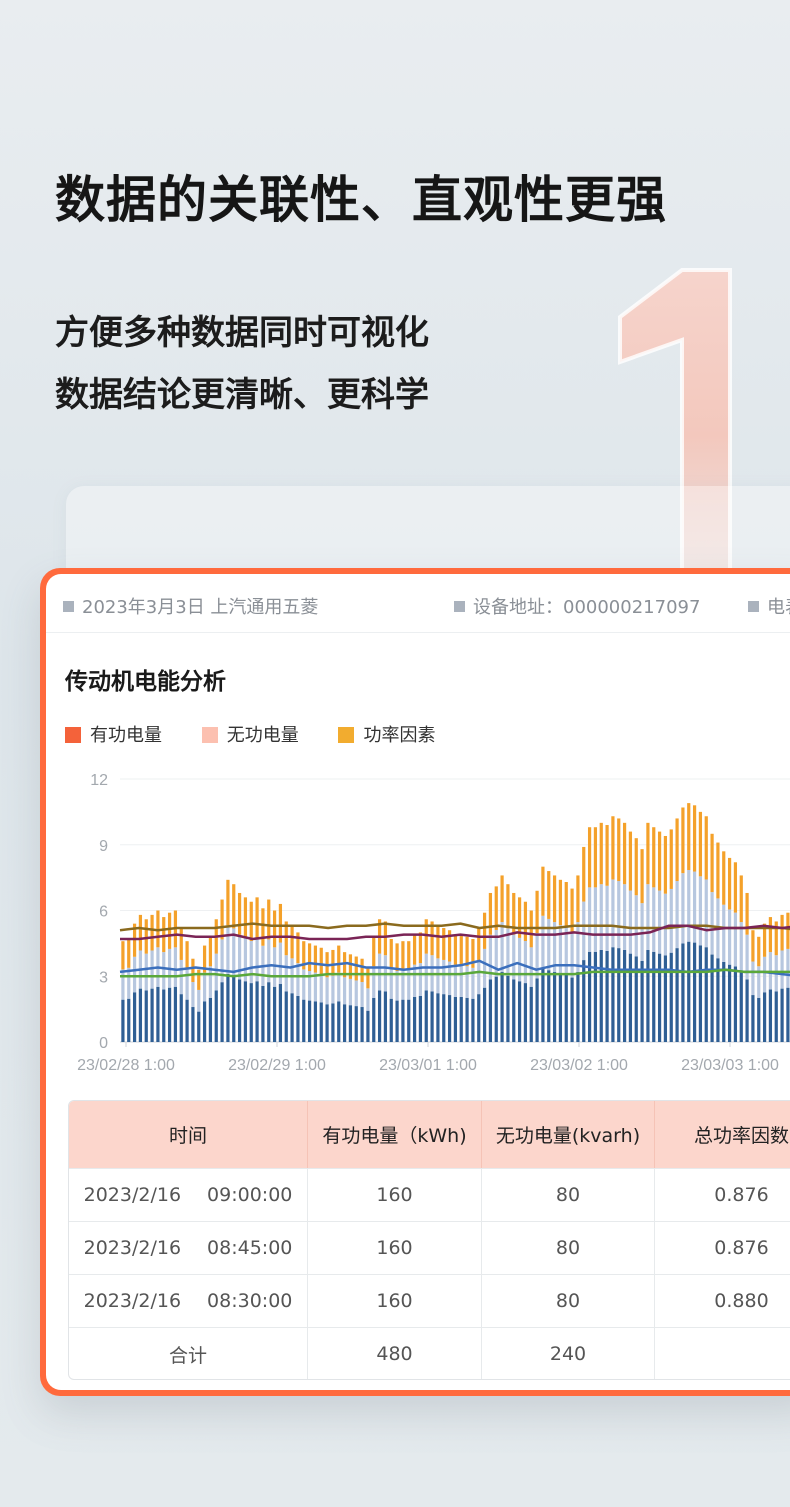 This screenshot has height=1507, width=790. What do you see at coordinates (769, 606) in the screenshot?
I see `info-item-meter: 电表` at bounding box center [769, 606].